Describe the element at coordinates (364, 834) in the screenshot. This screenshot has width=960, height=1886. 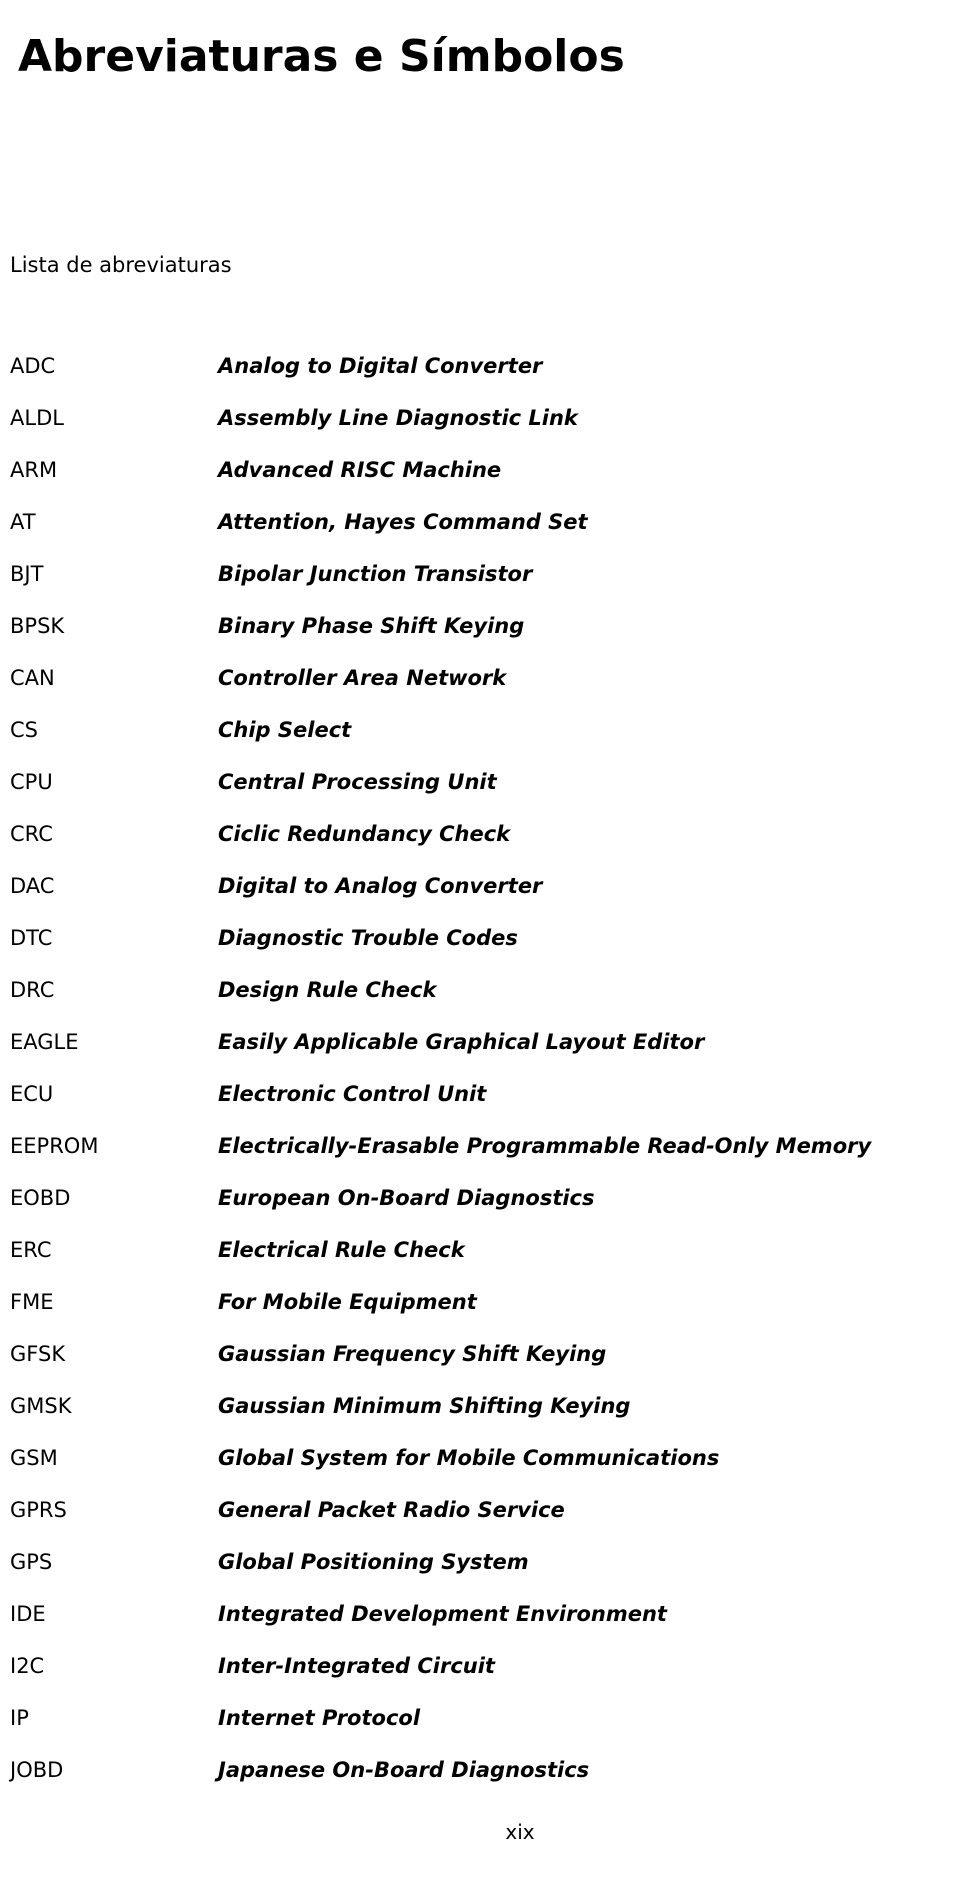
I see `abbreviation-definition: Ciclic Redundancy Check` at that location.